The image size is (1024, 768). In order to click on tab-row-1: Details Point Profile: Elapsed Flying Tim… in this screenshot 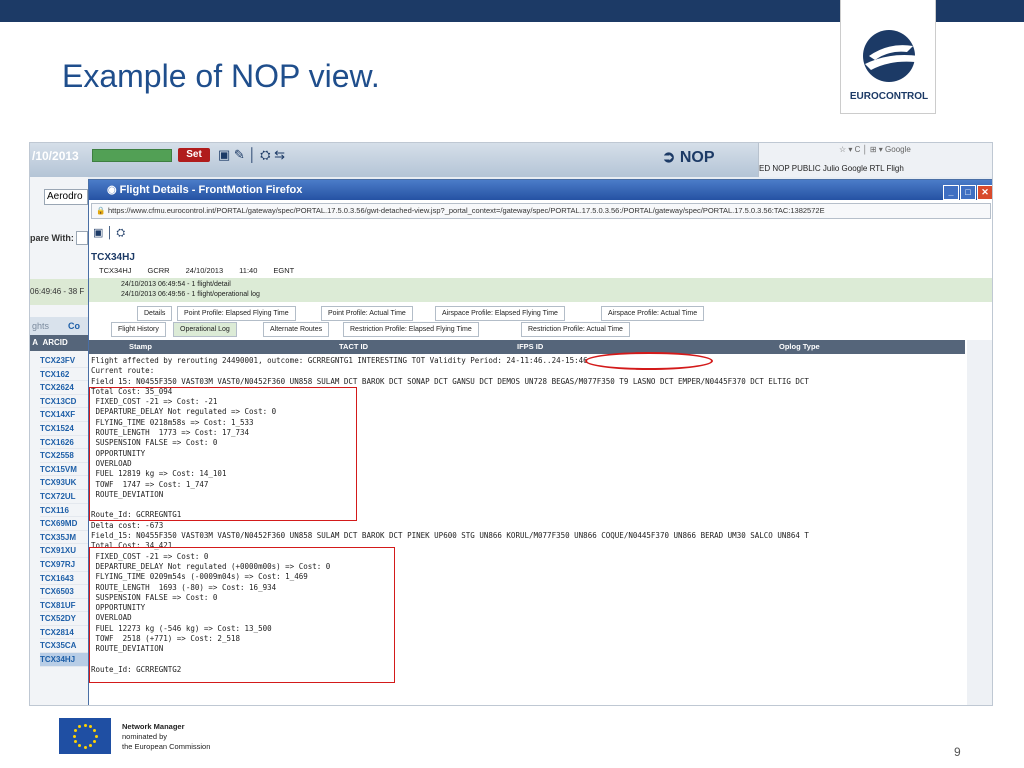, I will do `click(540, 314)`.